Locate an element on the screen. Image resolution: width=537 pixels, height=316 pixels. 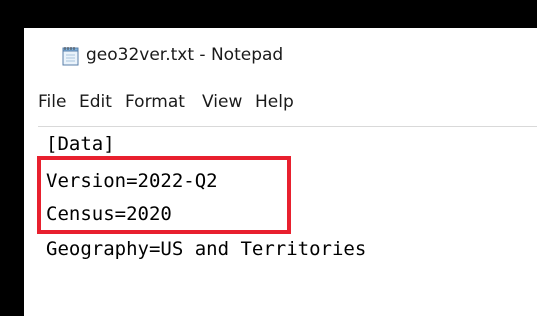
menu-edit: Edit is located at coordinates (95, 102).